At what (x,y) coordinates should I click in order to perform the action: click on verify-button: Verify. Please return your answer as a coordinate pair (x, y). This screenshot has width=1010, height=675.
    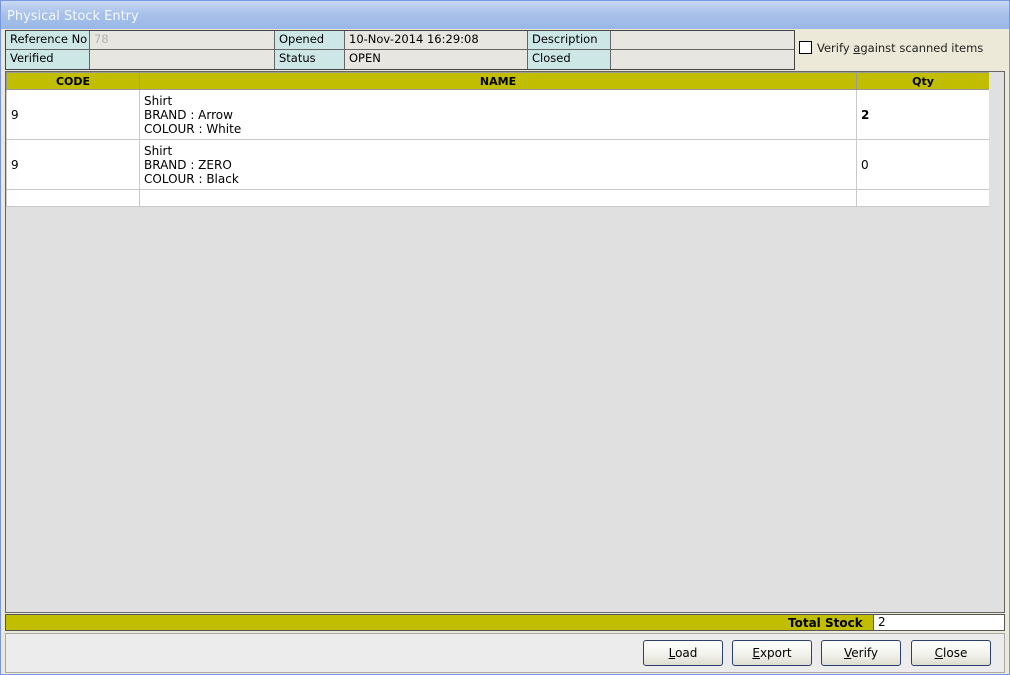
    Looking at the image, I should click on (861, 653).